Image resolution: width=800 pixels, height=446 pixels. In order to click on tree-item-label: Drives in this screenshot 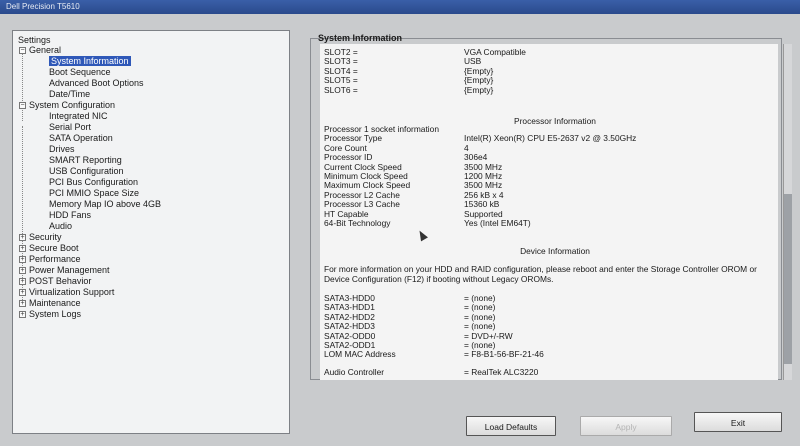, I will do `click(62, 149)`.